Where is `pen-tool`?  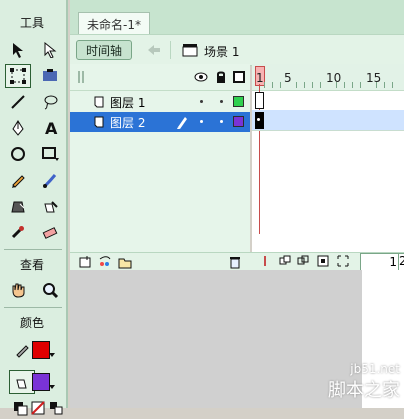
pen-tool is located at coordinates (18, 128).